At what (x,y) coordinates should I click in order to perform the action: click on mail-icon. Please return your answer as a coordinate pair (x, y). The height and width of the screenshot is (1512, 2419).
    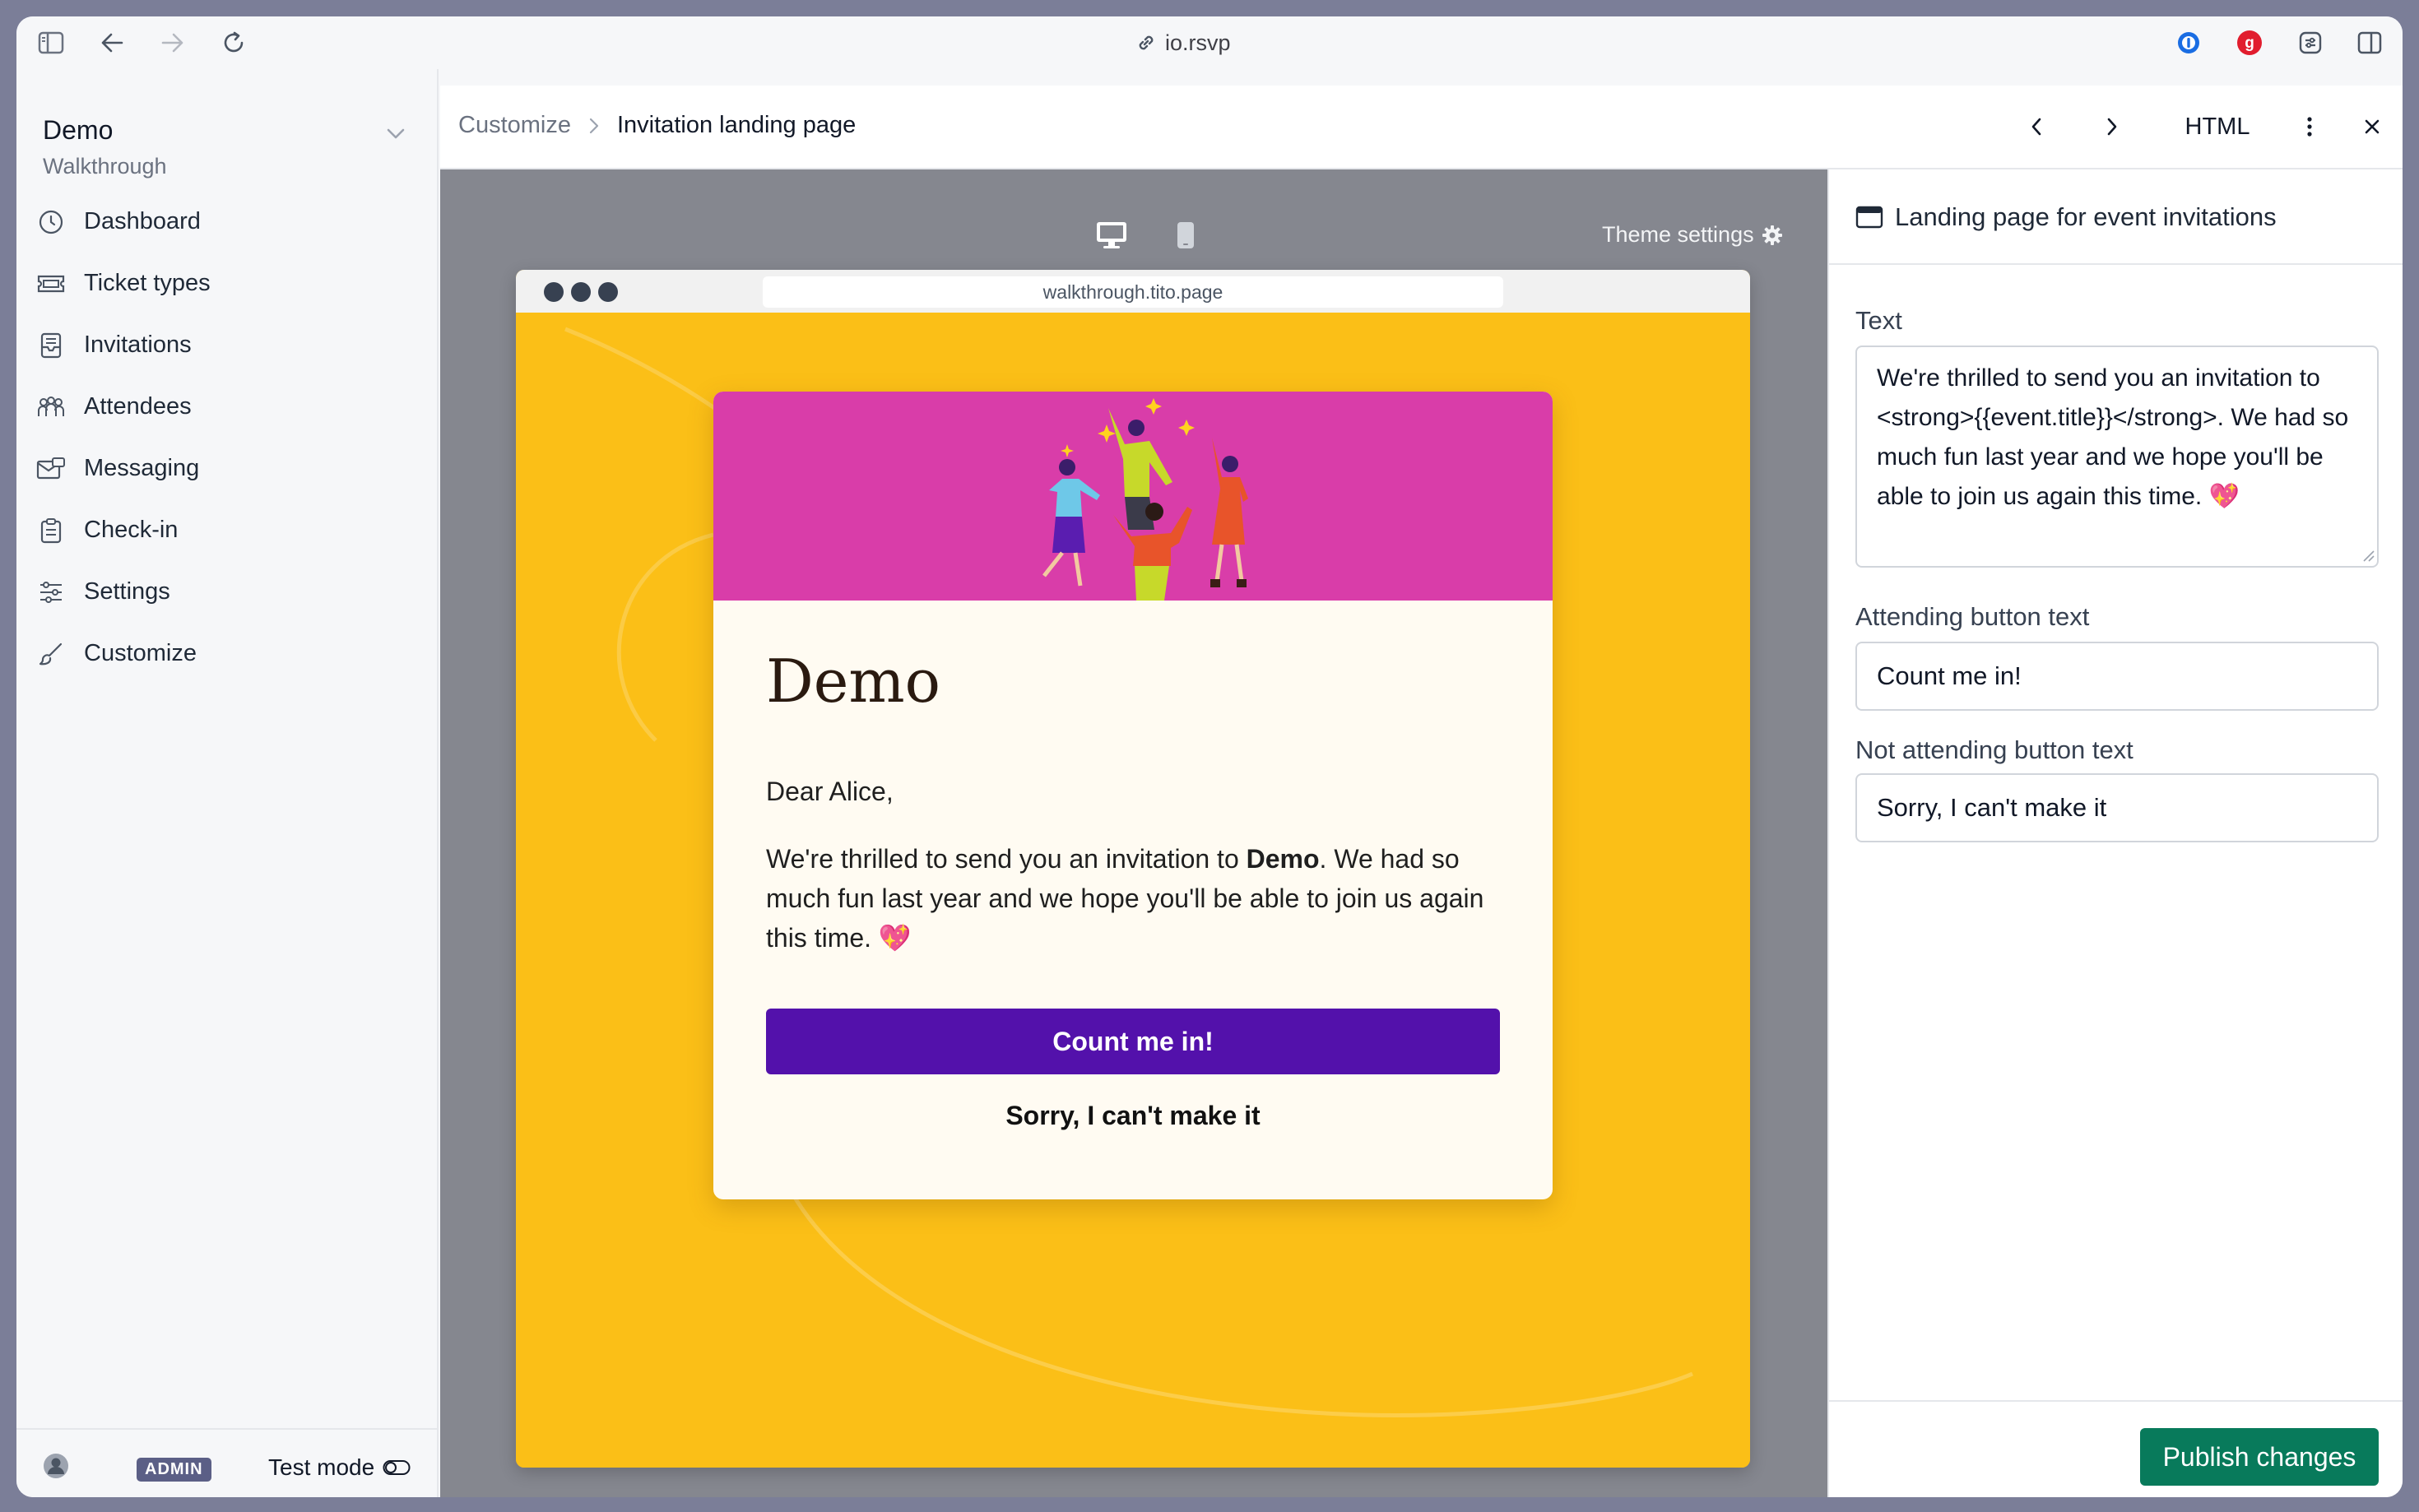
    Looking at the image, I should click on (51, 469).